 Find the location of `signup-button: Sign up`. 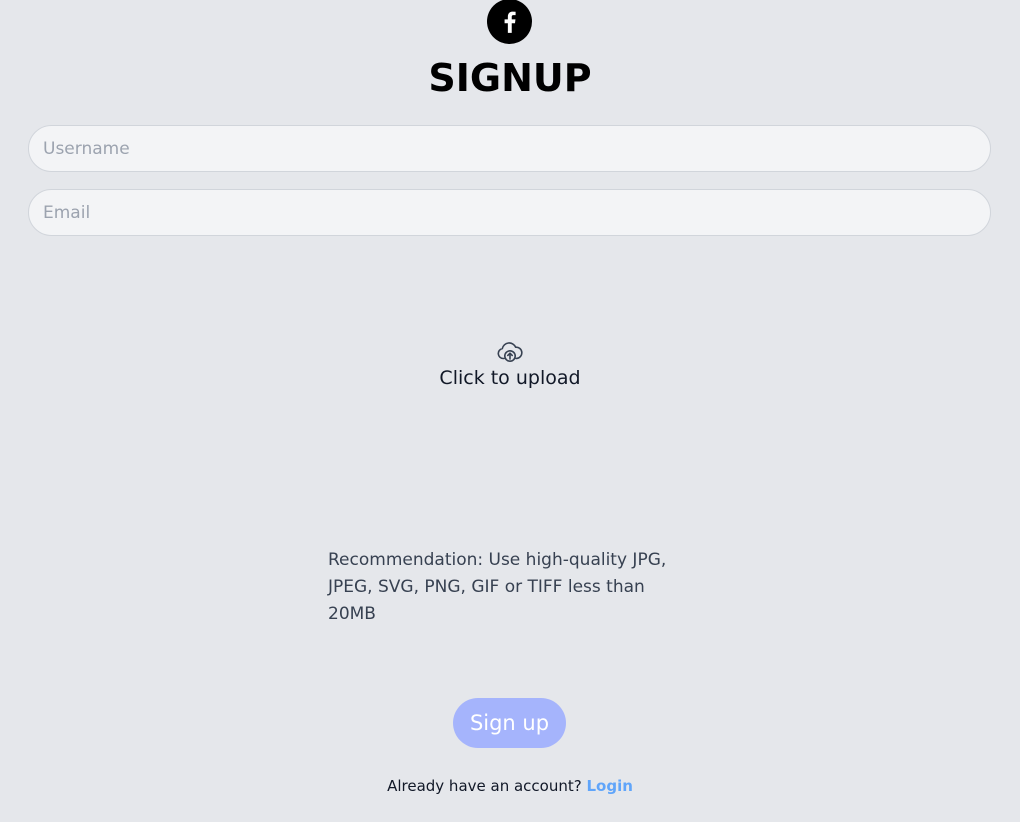

signup-button: Sign up is located at coordinates (509, 723).